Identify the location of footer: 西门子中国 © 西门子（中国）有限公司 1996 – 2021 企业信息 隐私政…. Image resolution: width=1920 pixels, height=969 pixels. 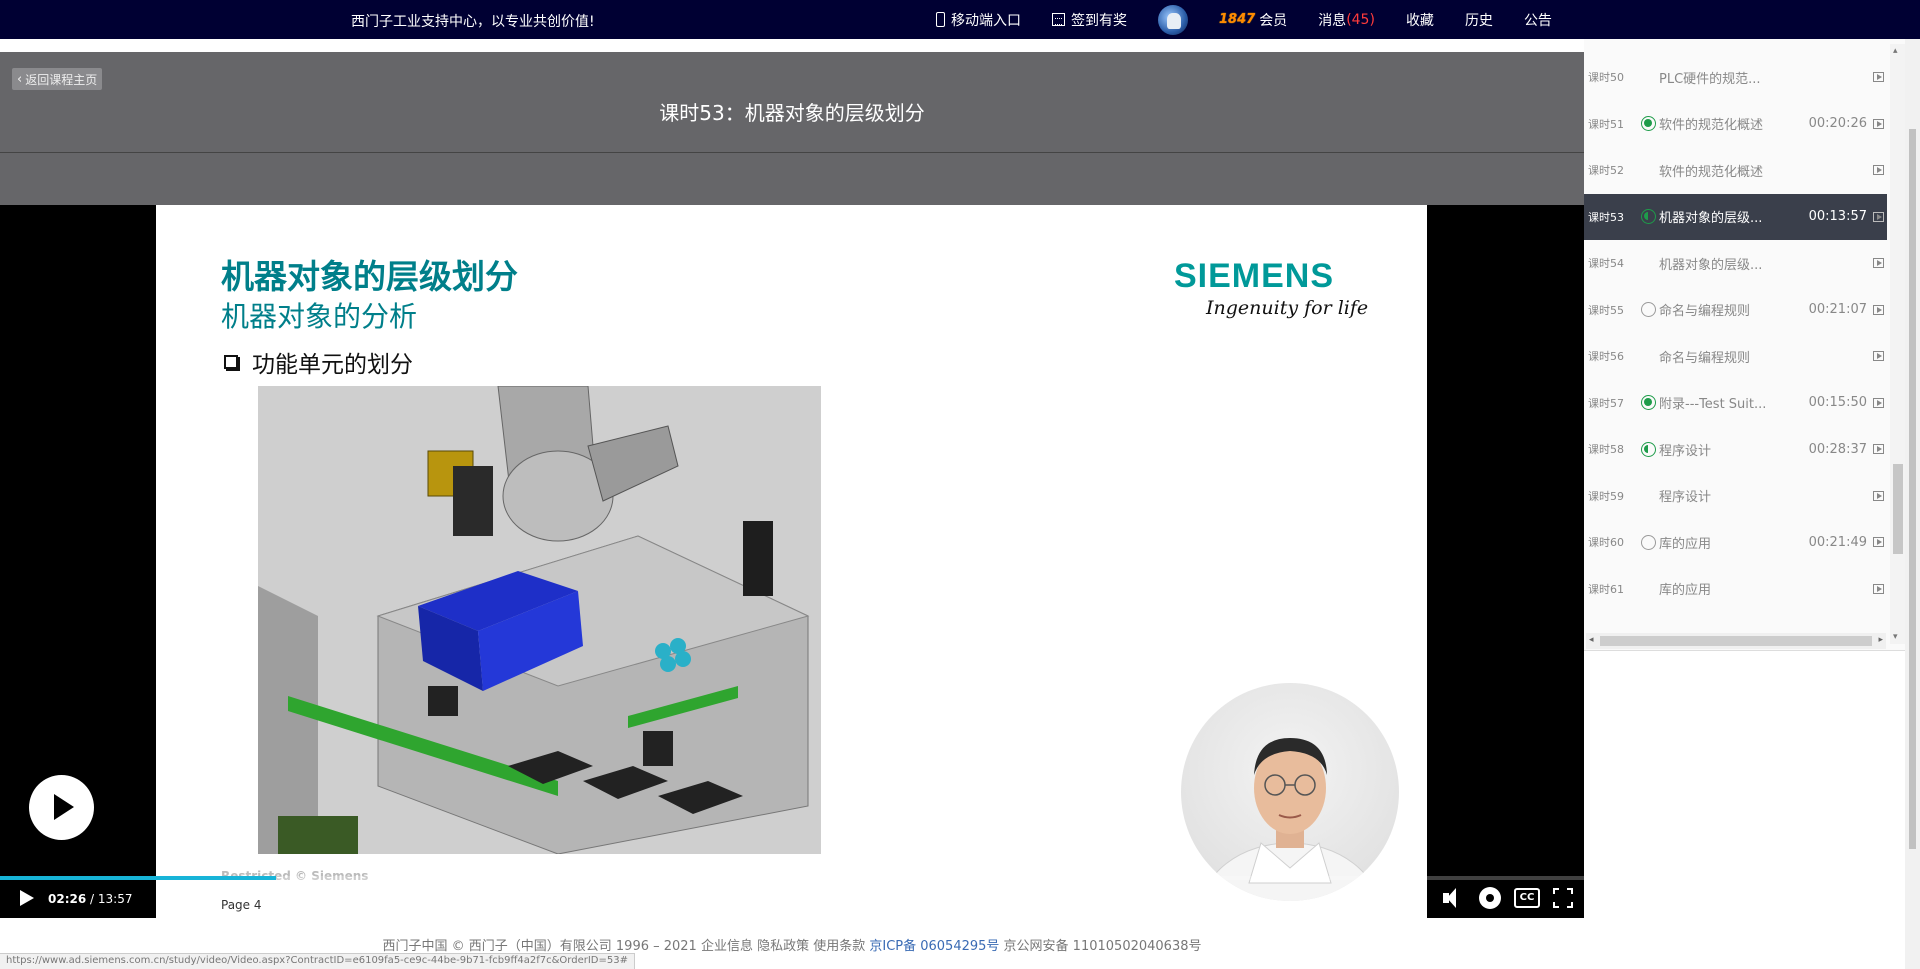
(792, 943).